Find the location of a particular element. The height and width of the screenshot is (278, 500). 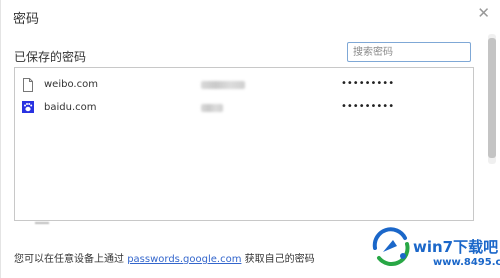

footer-note: 您可以在任意设备上通过 passwords.google.com 获取自己的密码 is located at coordinates (164, 257).